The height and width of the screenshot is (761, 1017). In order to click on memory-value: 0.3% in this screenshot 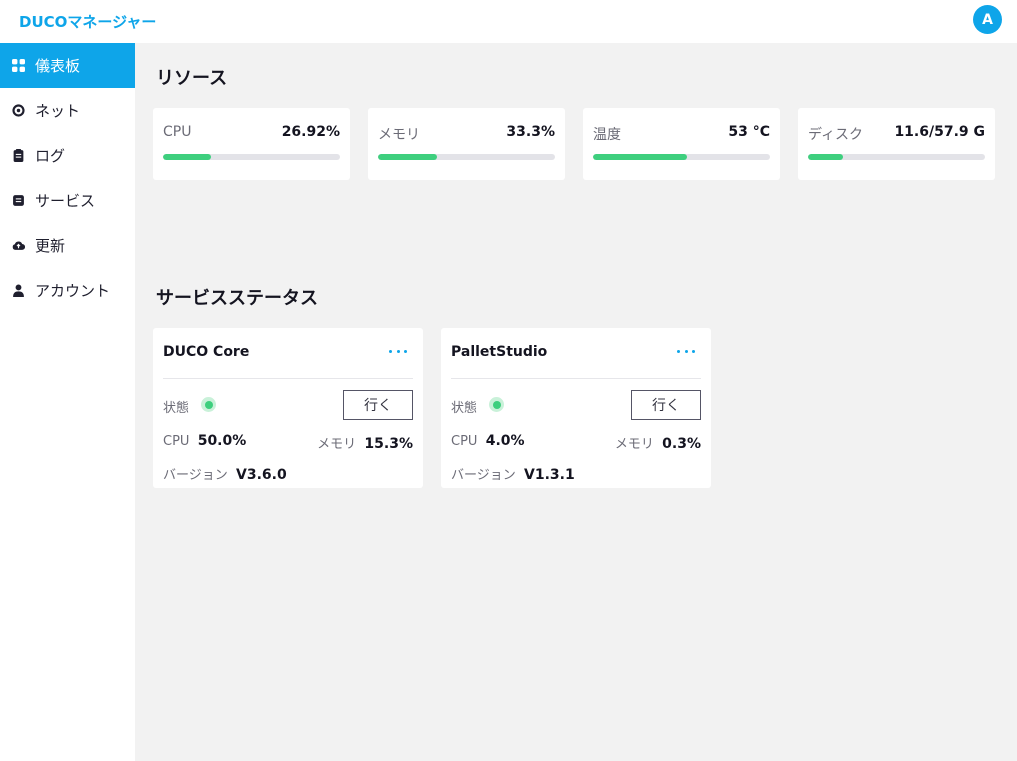, I will do `click(681, 444)`.